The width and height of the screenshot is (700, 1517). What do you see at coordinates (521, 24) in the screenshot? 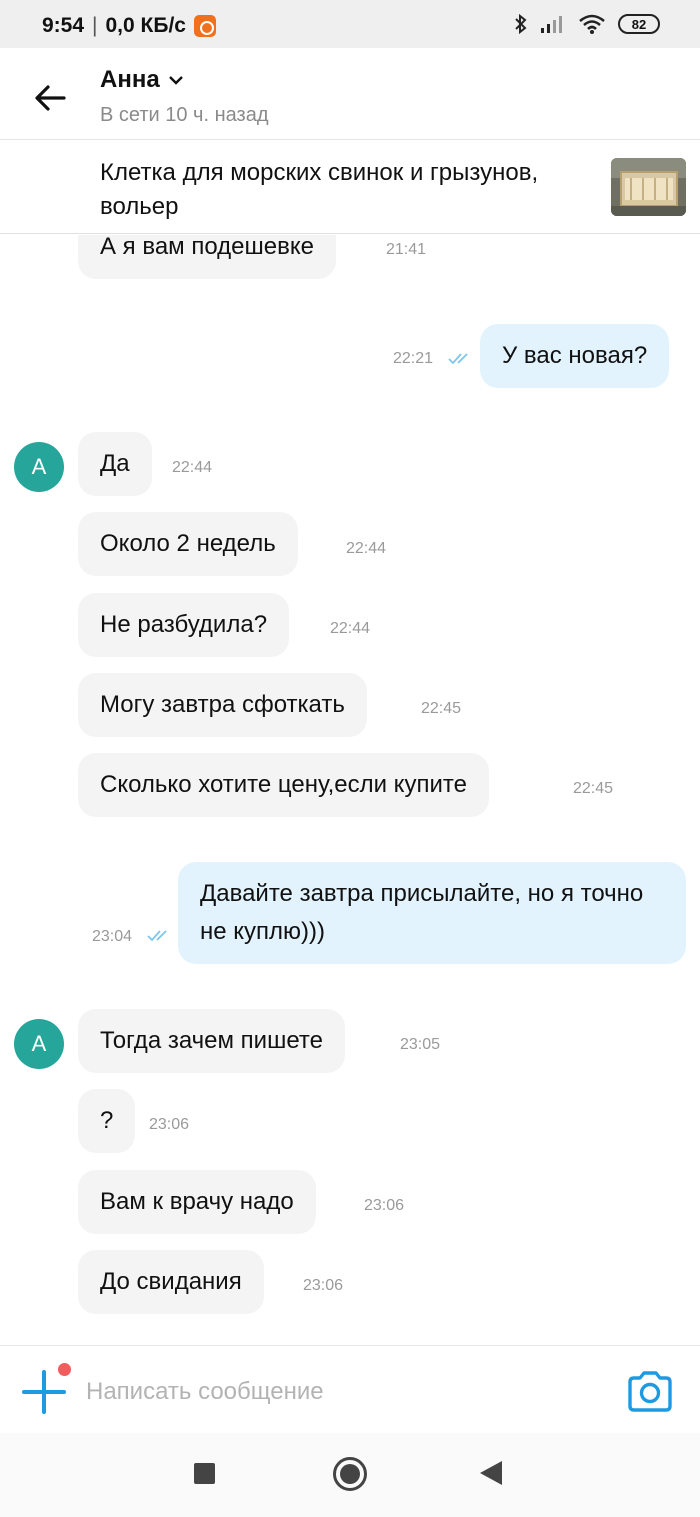
I see `bluetooth-icon` at bounding box center [521, 24].